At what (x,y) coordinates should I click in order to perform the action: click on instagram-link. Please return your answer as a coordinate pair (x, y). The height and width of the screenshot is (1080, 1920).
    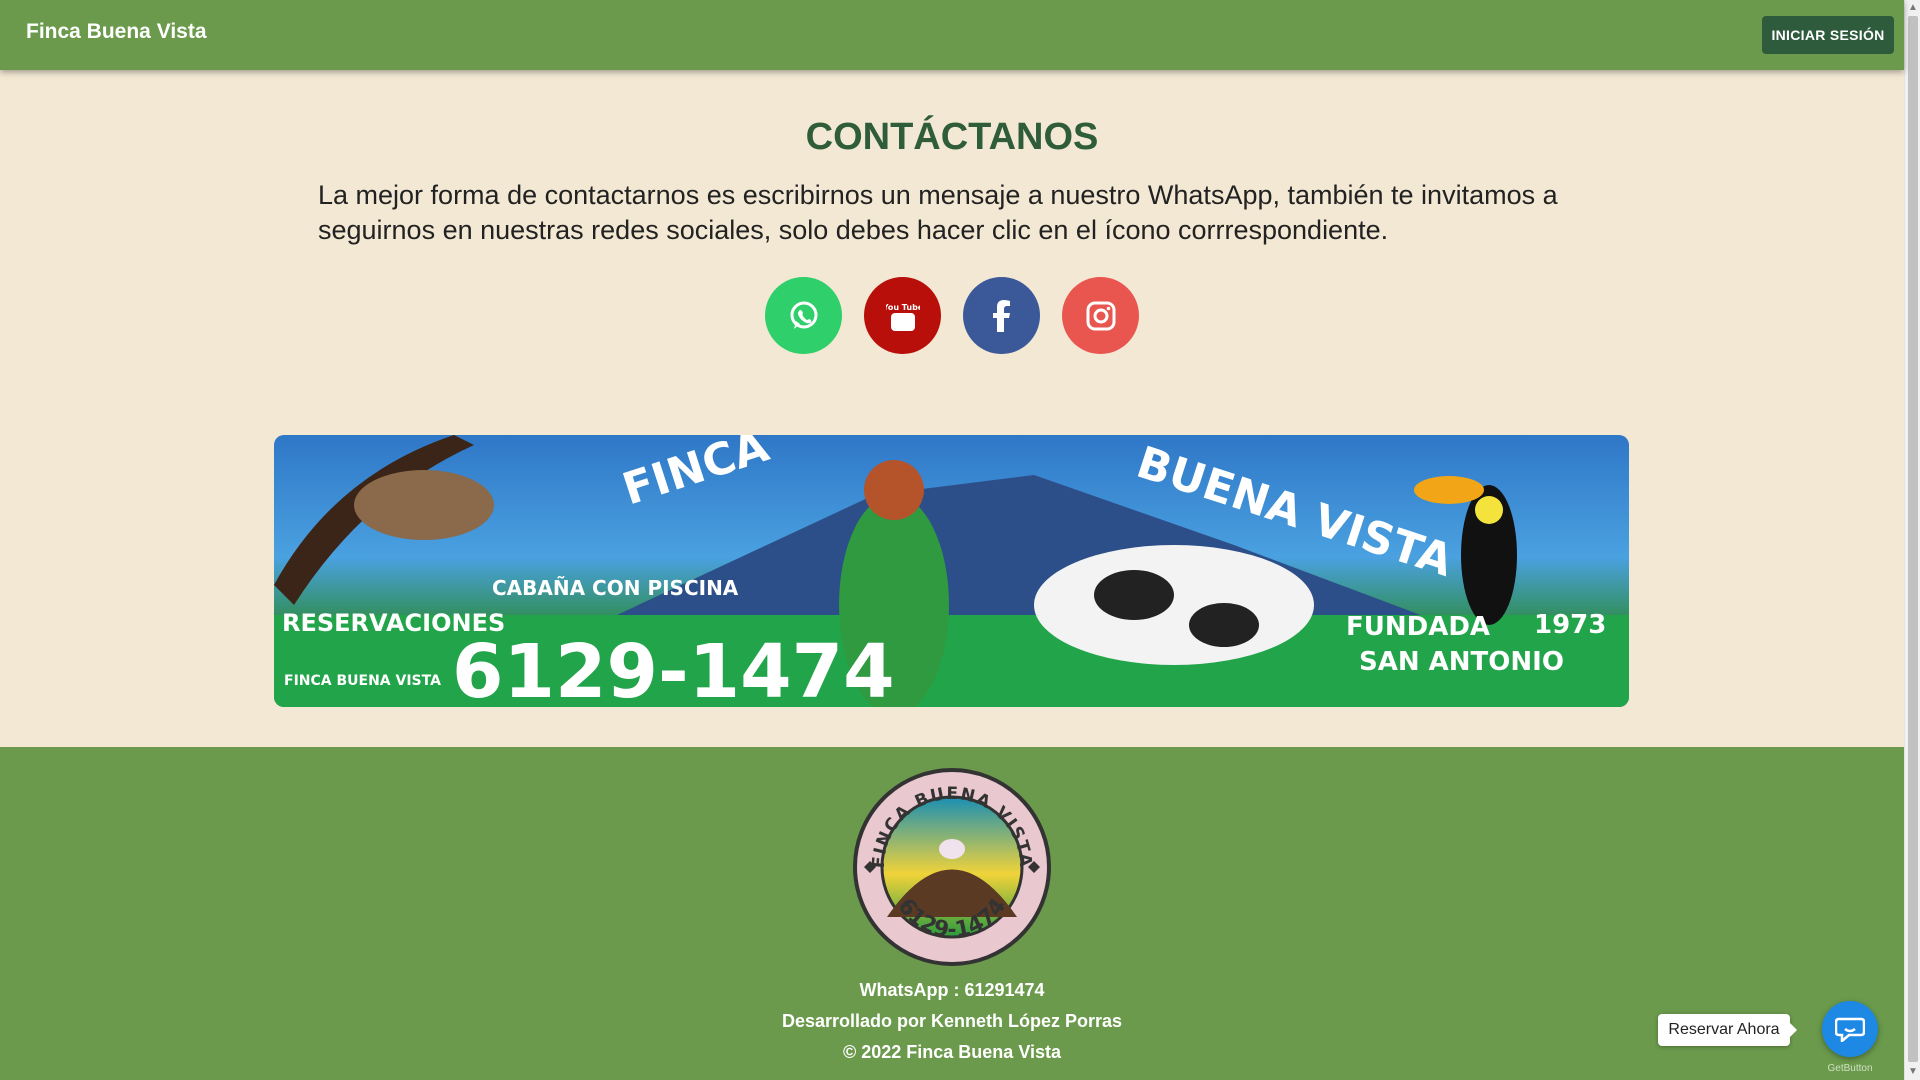
    Looking at the image, I should click on (1100, 315).